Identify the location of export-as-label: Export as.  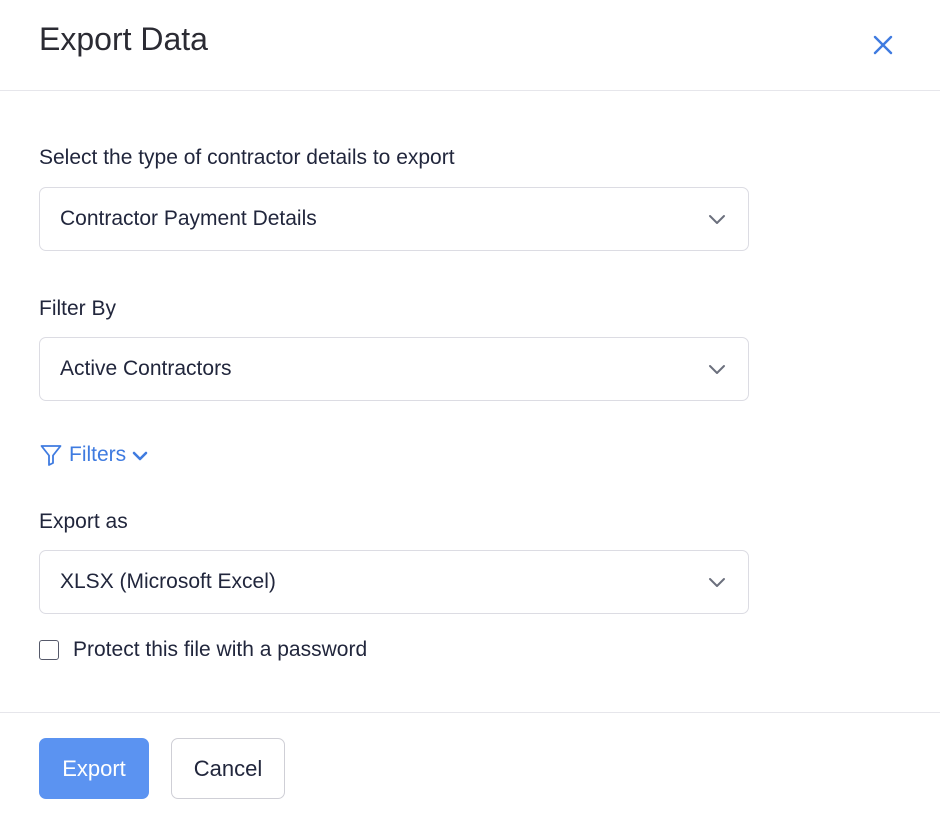
(83, 521).